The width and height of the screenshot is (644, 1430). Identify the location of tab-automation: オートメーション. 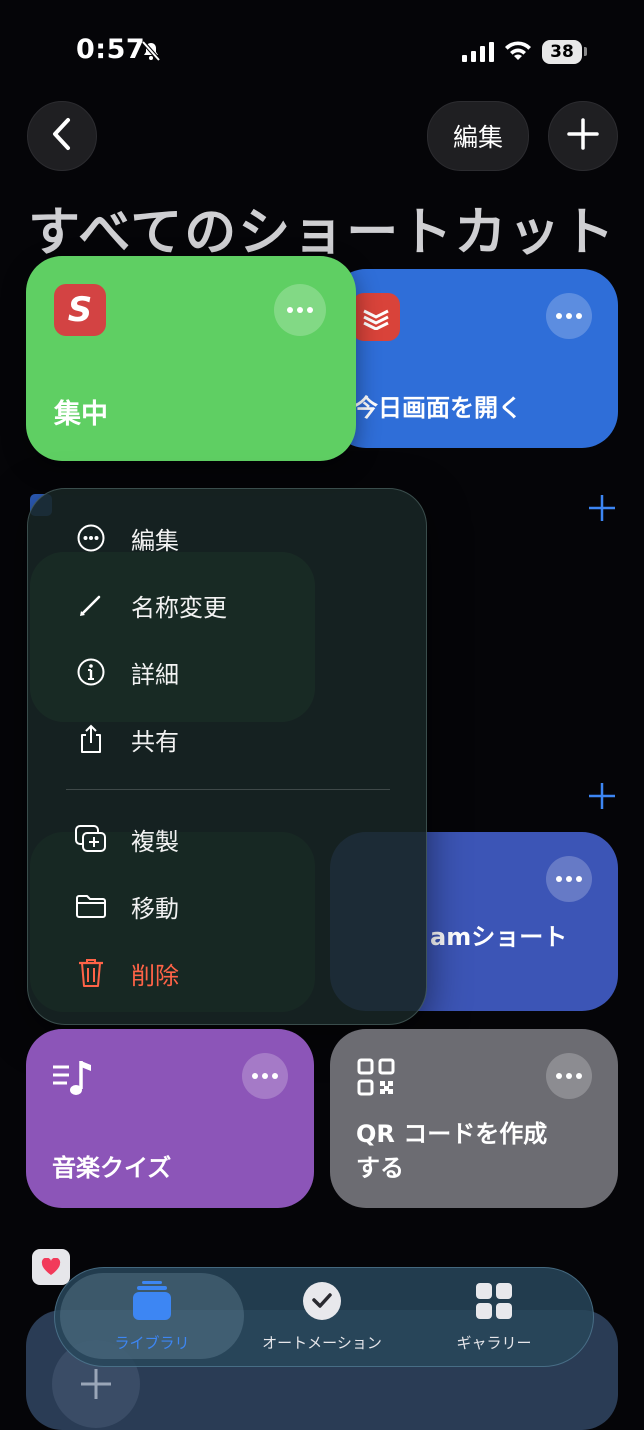
(322, 1316).